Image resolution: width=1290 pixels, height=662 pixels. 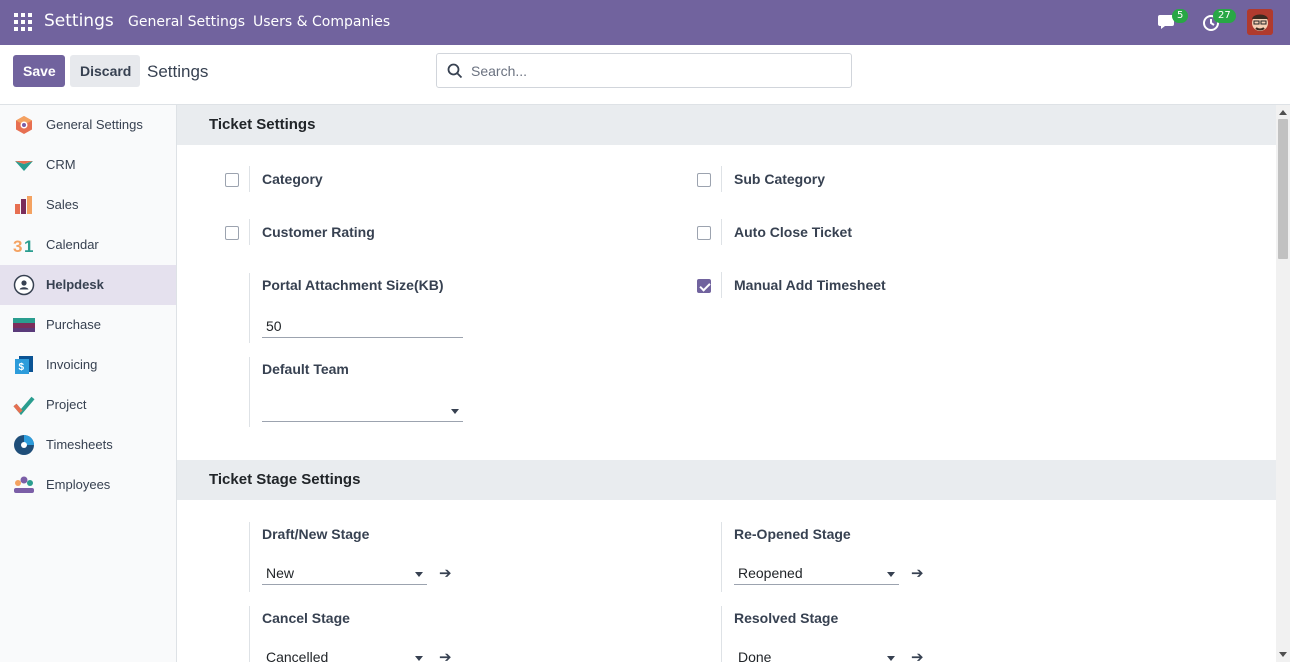 What do you see at coordinates (88, 165) in the screenshot?
I see `sidebar-item-crm: CRM` at bounding box center [88, 165].